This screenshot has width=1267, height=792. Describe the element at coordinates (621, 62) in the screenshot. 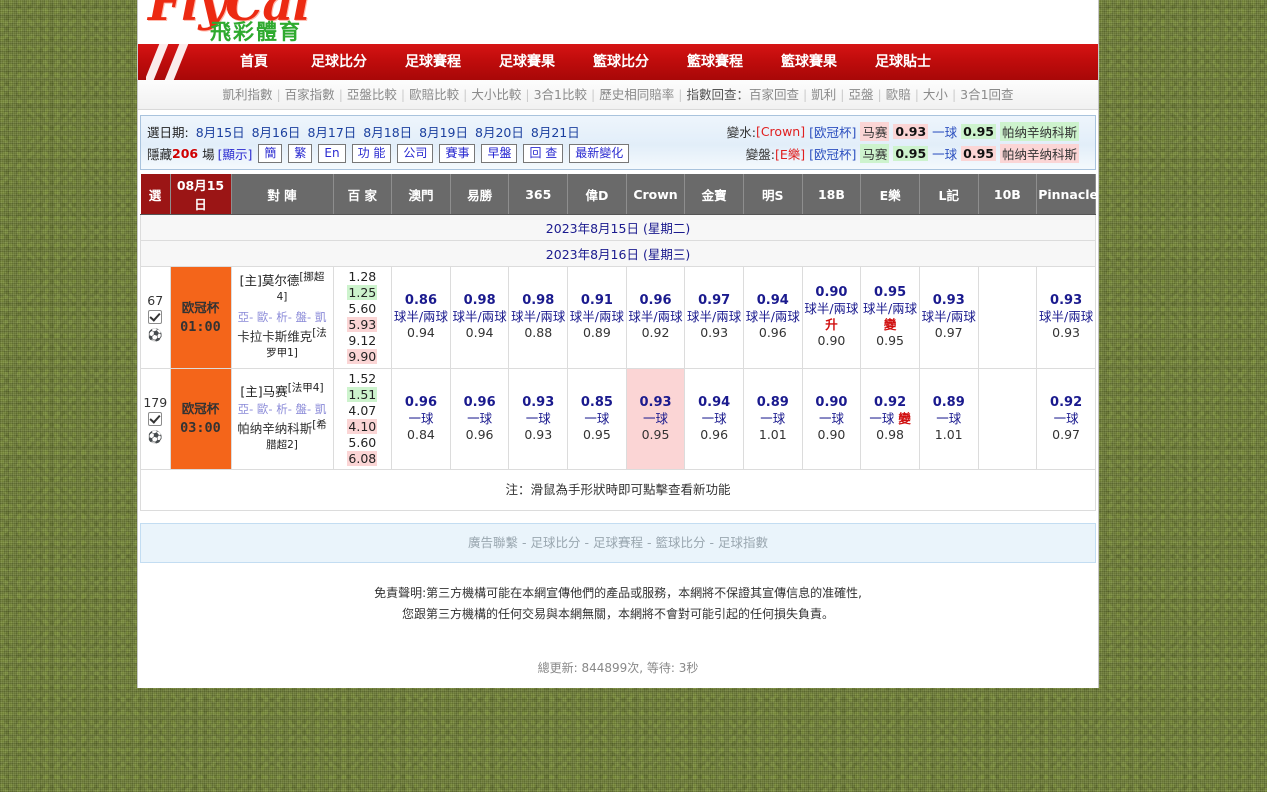

I see `nav-item-basketball-score: 籃球比分` at that location.